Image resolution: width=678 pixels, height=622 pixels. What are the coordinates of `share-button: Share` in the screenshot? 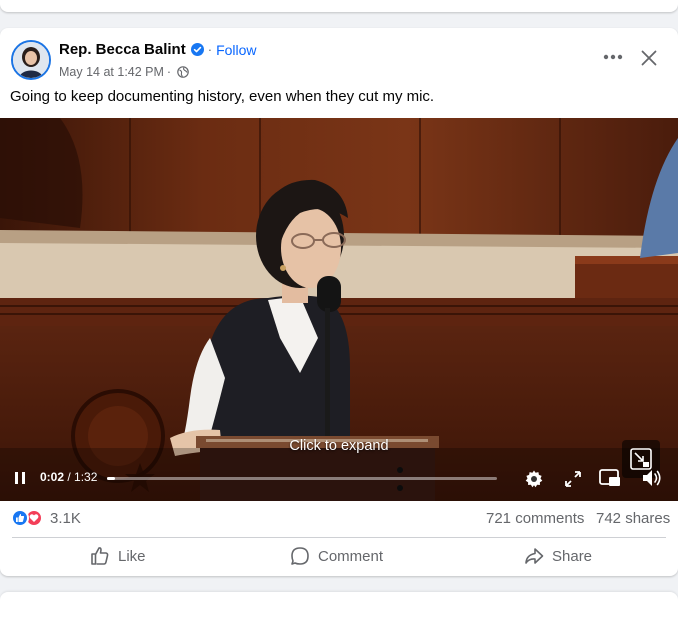 It's located at (558, 556).